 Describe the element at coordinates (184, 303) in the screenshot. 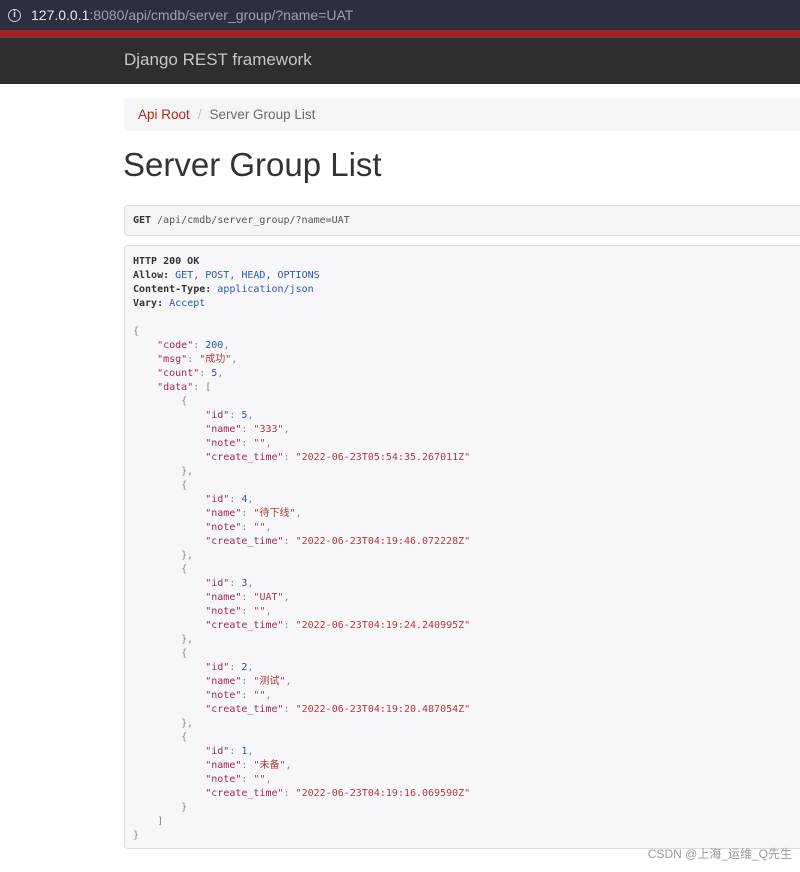

I see `header-value: Accept` at that location.